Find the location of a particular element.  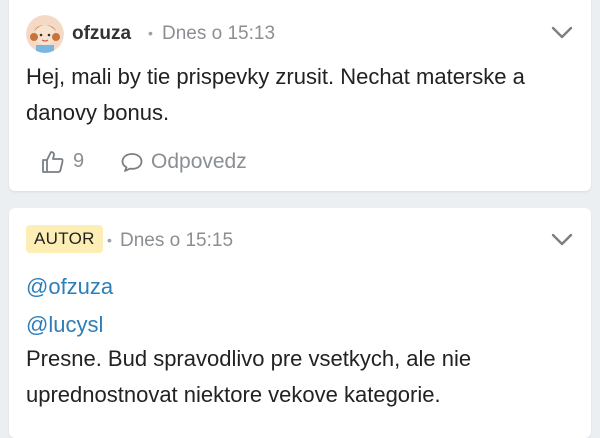

like-count: 9 is located at coordinates (79, 161).